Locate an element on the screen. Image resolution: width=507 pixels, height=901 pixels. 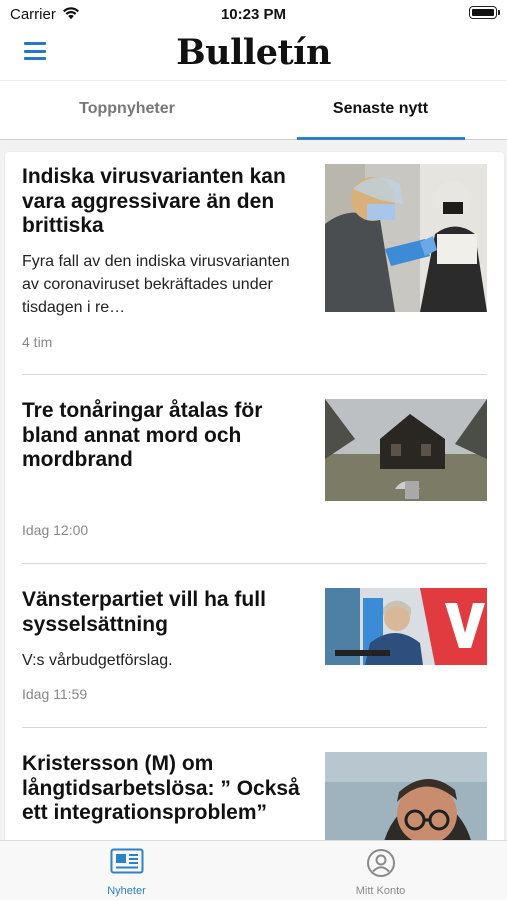
tab-mitt-konto-label: Mitt Konto is located at coordinates (380, 891).